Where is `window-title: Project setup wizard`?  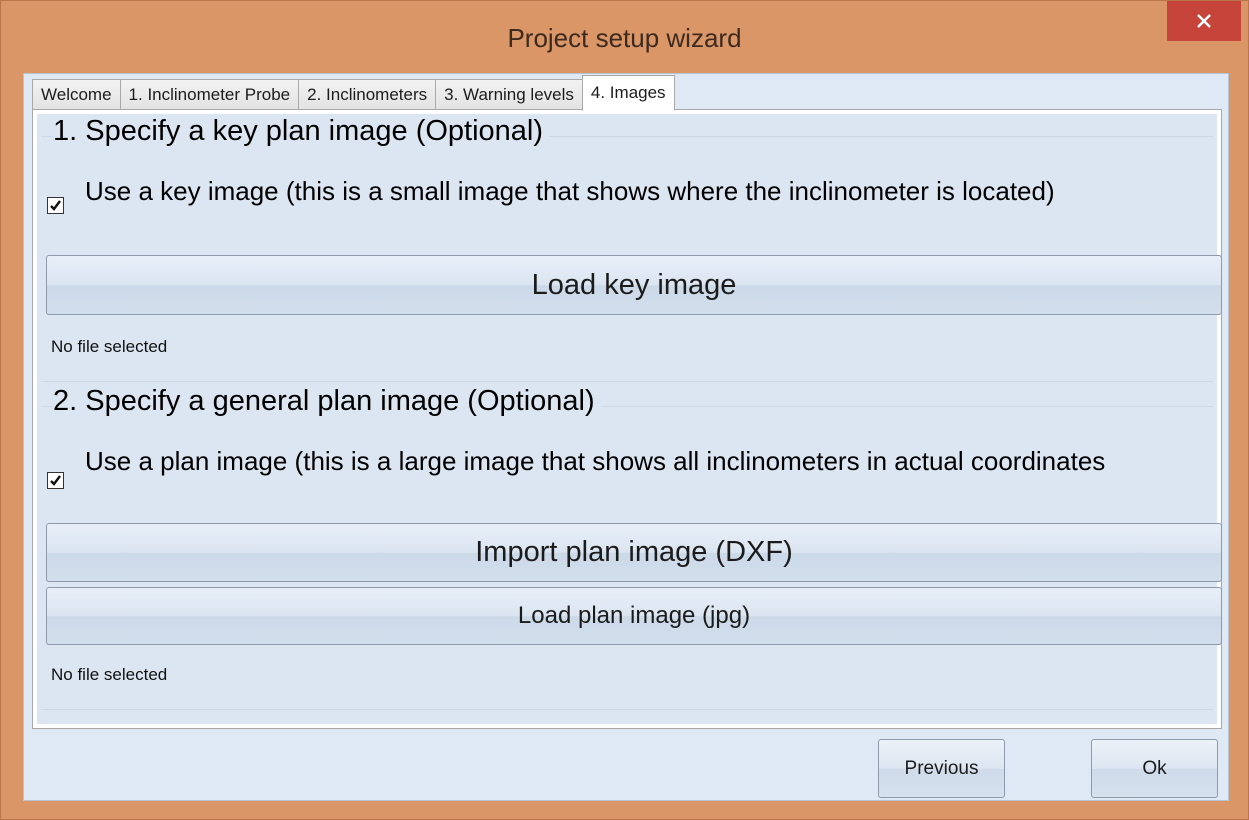 window-title: Project setup wizard is located at coordinates (624, 38).